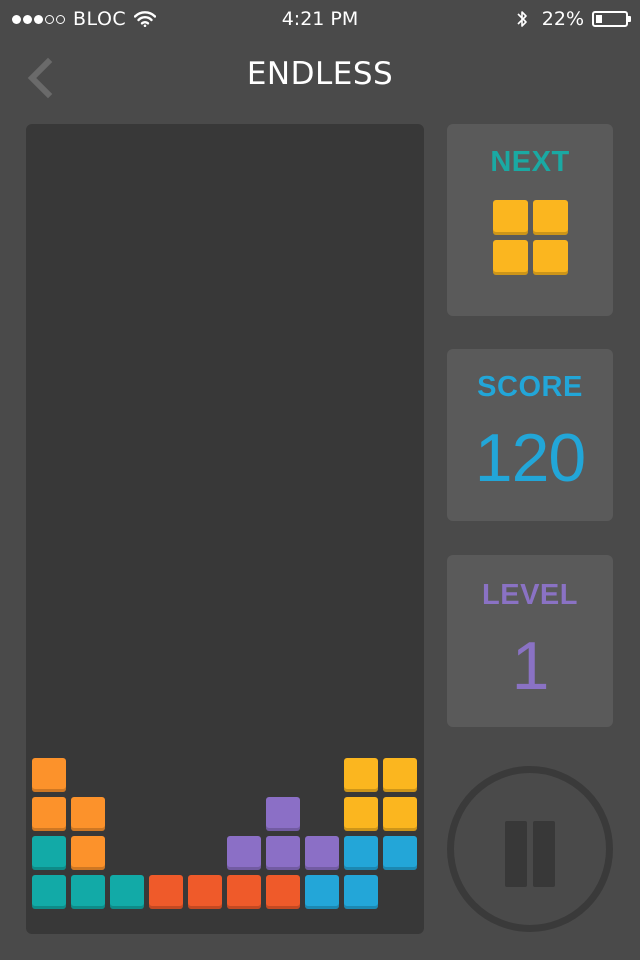  What do you see at coordinates (320, 74) in the screenshot?
I see `page-title: ENDLESS` at bounding box center [320, 74].